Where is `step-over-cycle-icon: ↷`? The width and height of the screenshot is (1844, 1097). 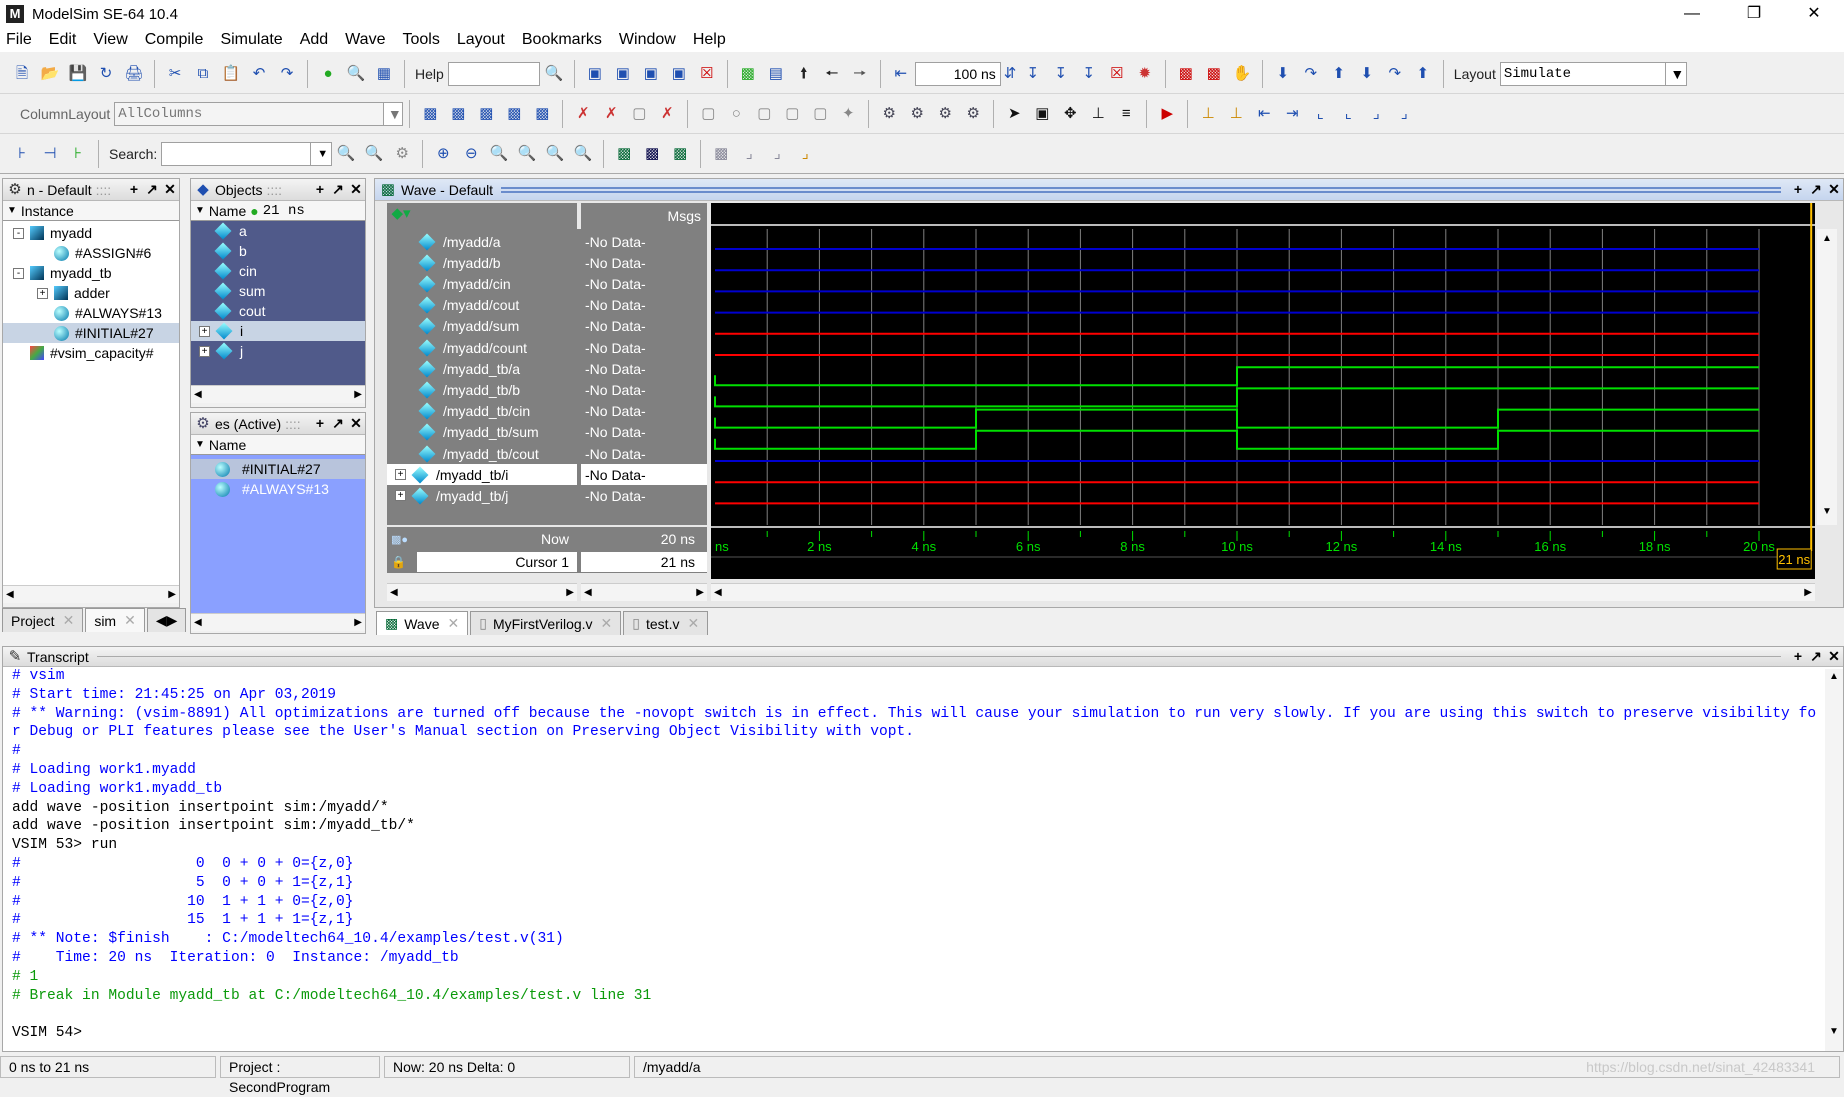 step-over-cycle-icon: ↷ is located at coordinates (1395, 74).